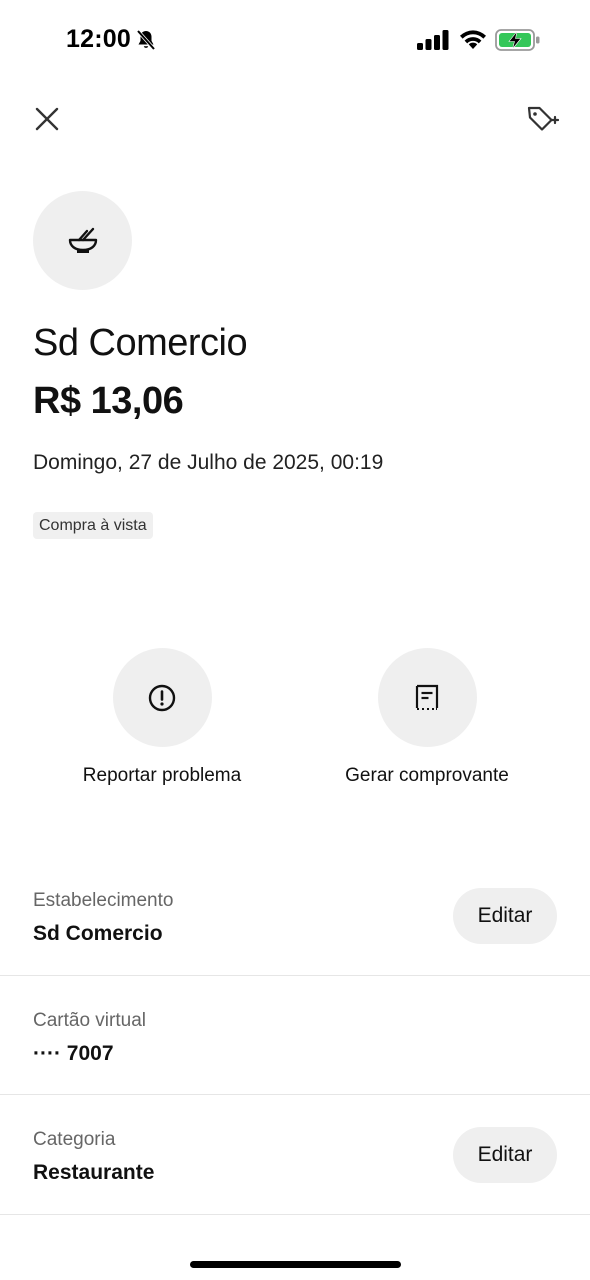 This screenshot has width=590, height=1280. What do you see at coordinates (73, 1053) in the screenshot?
I see `virtual-card-value: ···· 7007` at bounding box center [73, 1053].